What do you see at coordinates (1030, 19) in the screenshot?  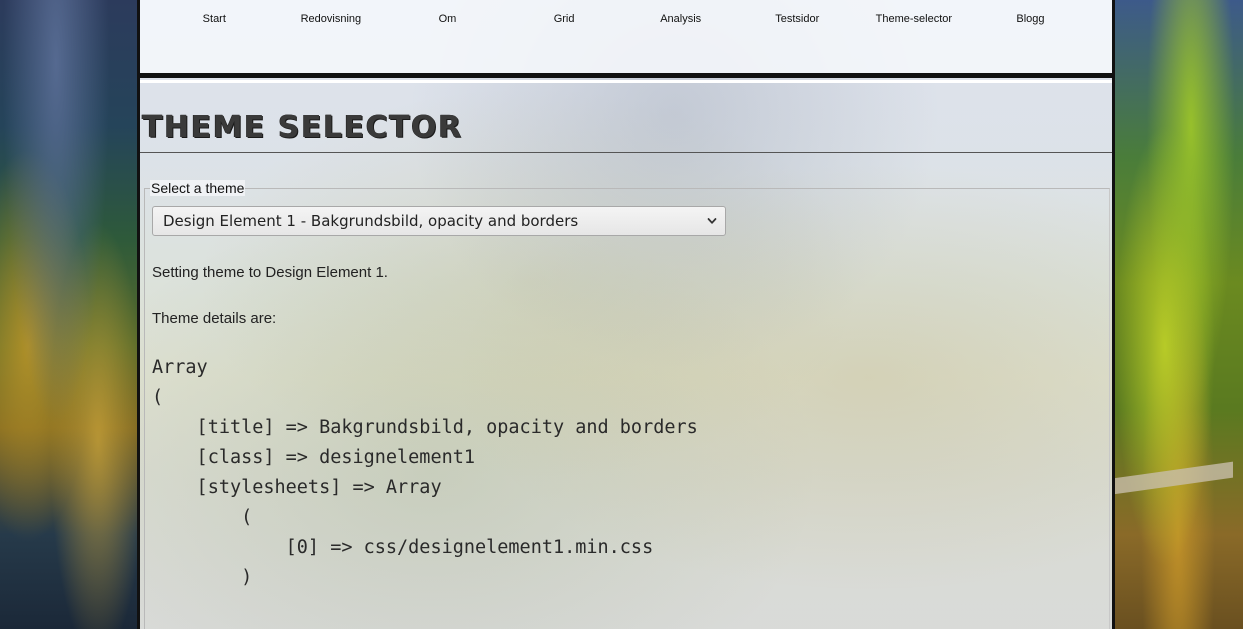 I see `nav-item-blogg: Blogg` at bounding box center [1030, 19].